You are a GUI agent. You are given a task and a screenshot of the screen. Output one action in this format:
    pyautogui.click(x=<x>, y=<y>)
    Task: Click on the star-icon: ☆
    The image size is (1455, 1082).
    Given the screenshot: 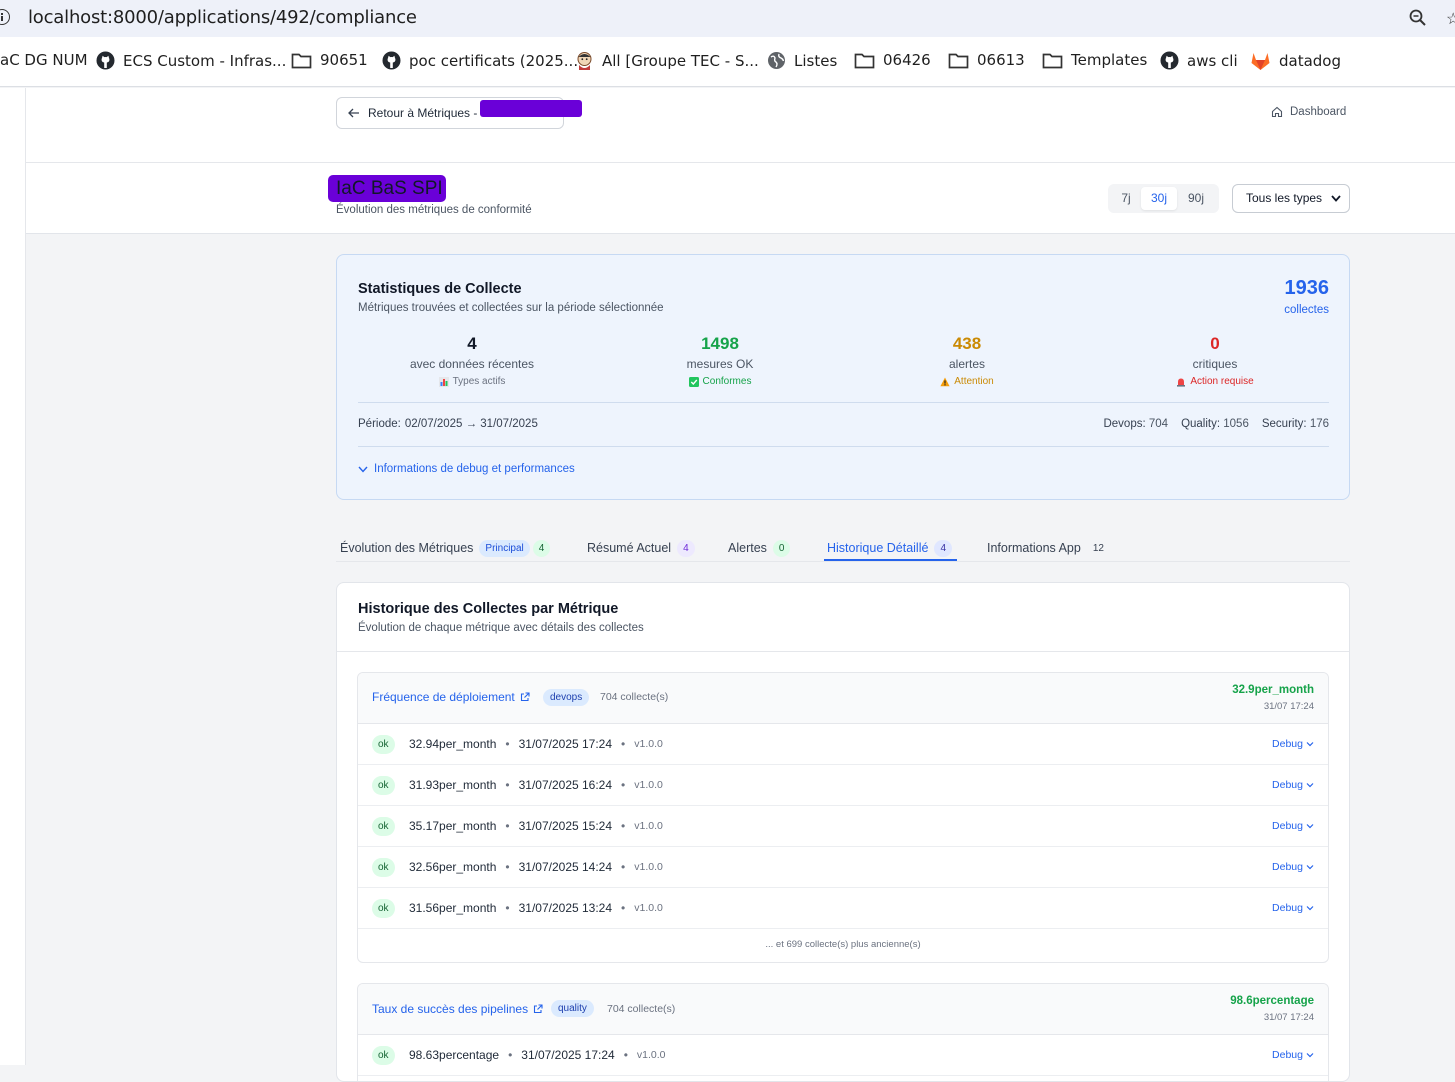 What is the action you would take?
    pyautogui.click(x=1450, y=19)
    